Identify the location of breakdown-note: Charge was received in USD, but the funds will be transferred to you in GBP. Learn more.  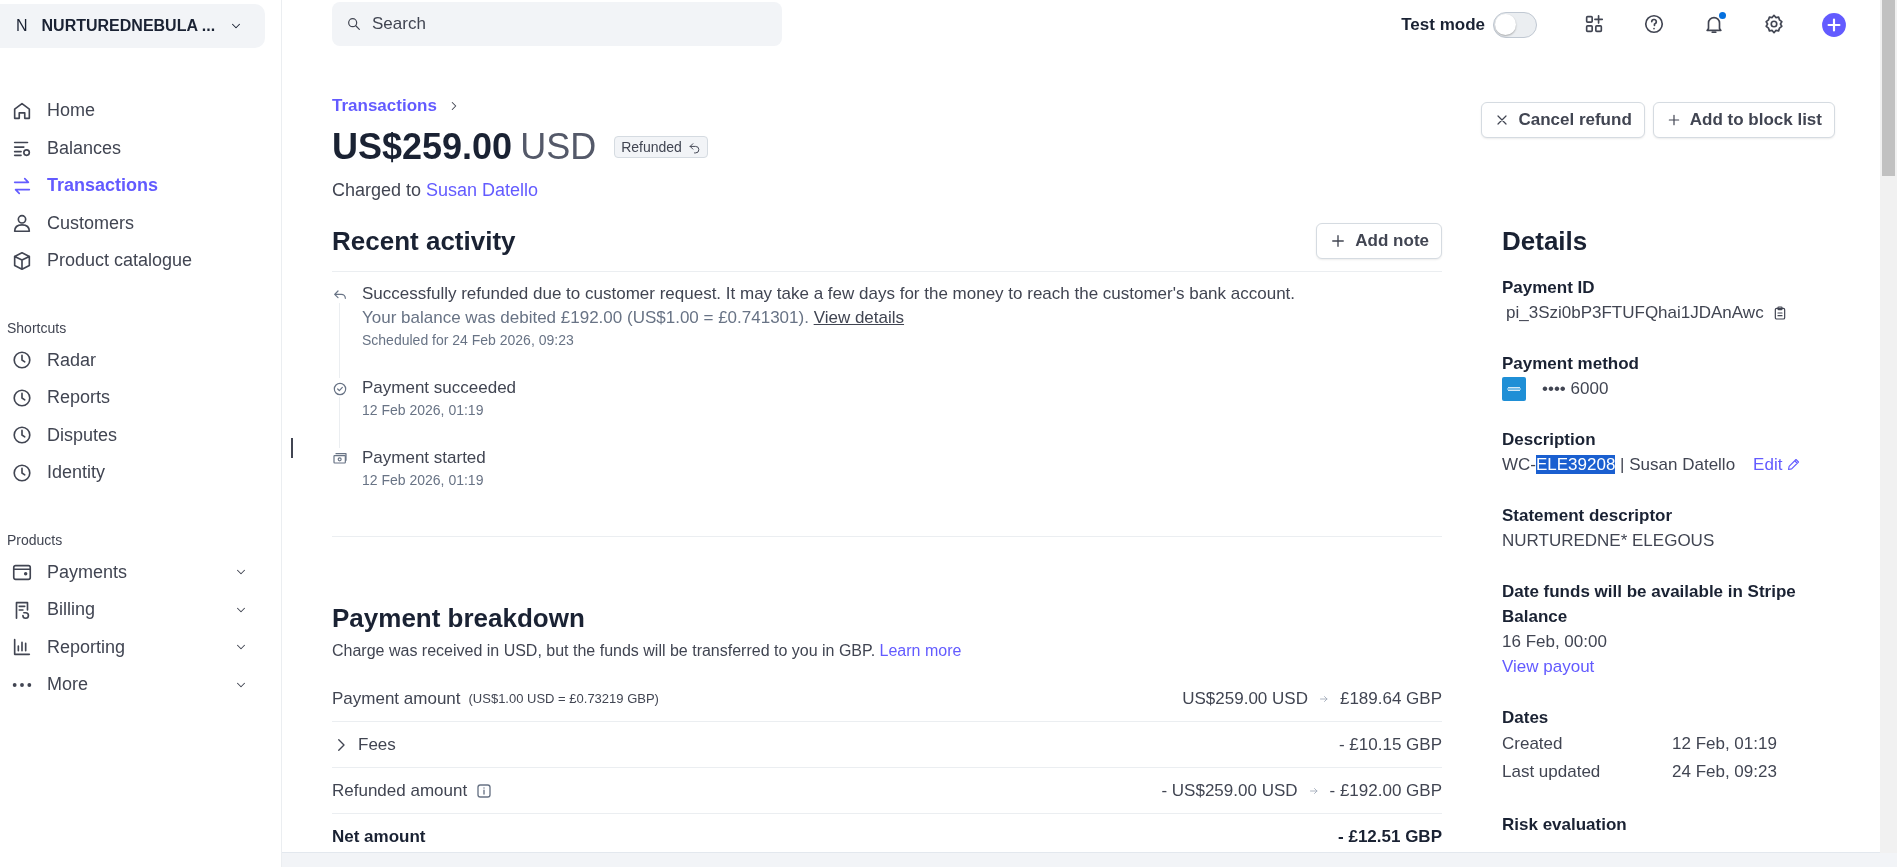
(647, 651).